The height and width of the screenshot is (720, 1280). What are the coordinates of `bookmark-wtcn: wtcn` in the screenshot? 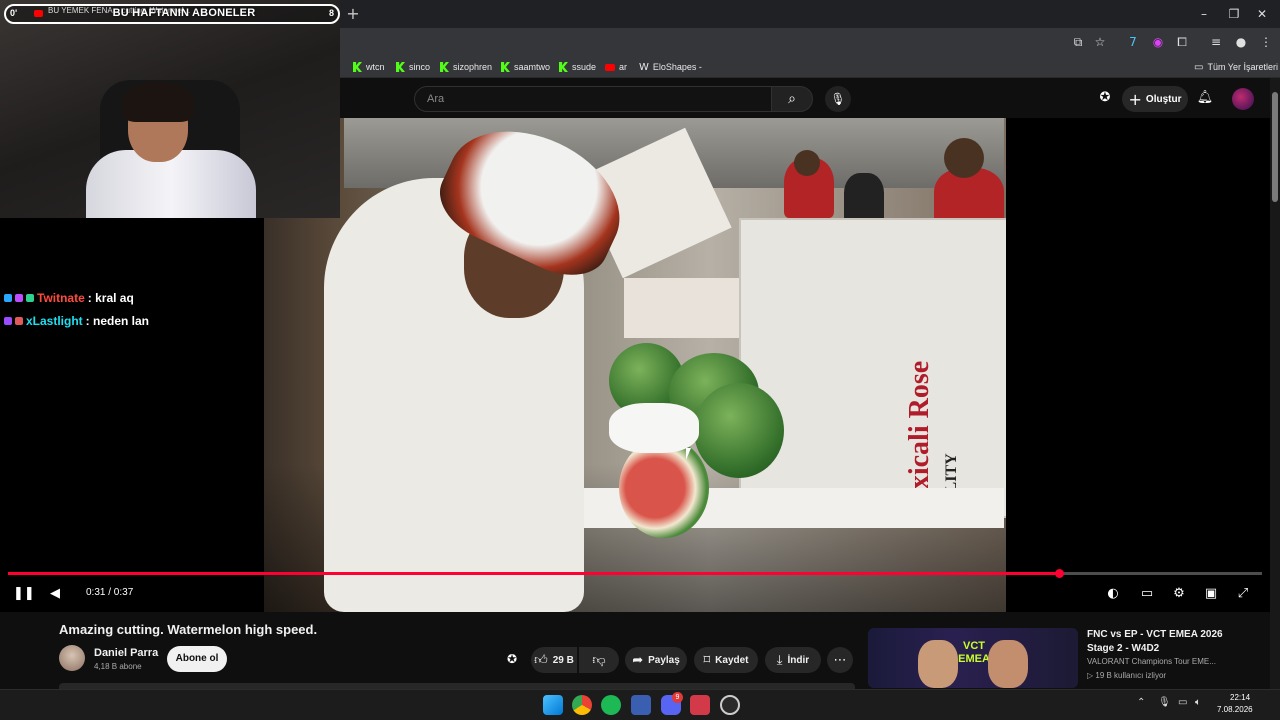 It's located at (369, 67).